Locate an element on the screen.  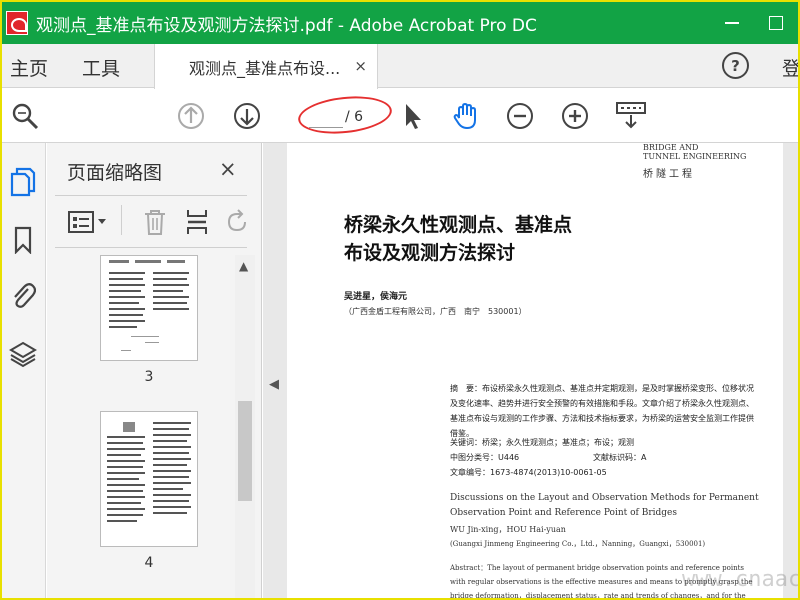
classification-number: 中图分类号：U446 is located at coordinates (485, 457).